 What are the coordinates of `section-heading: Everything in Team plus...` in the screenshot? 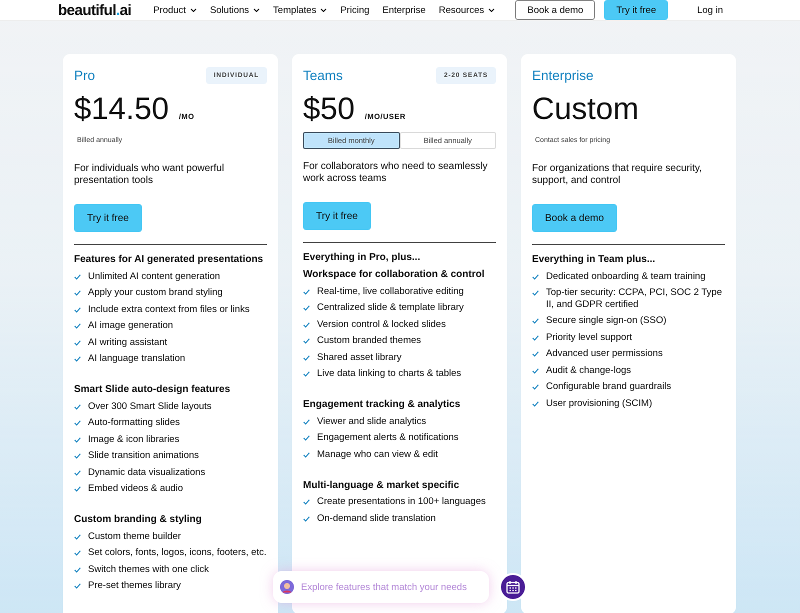 It's located at (594, 259).